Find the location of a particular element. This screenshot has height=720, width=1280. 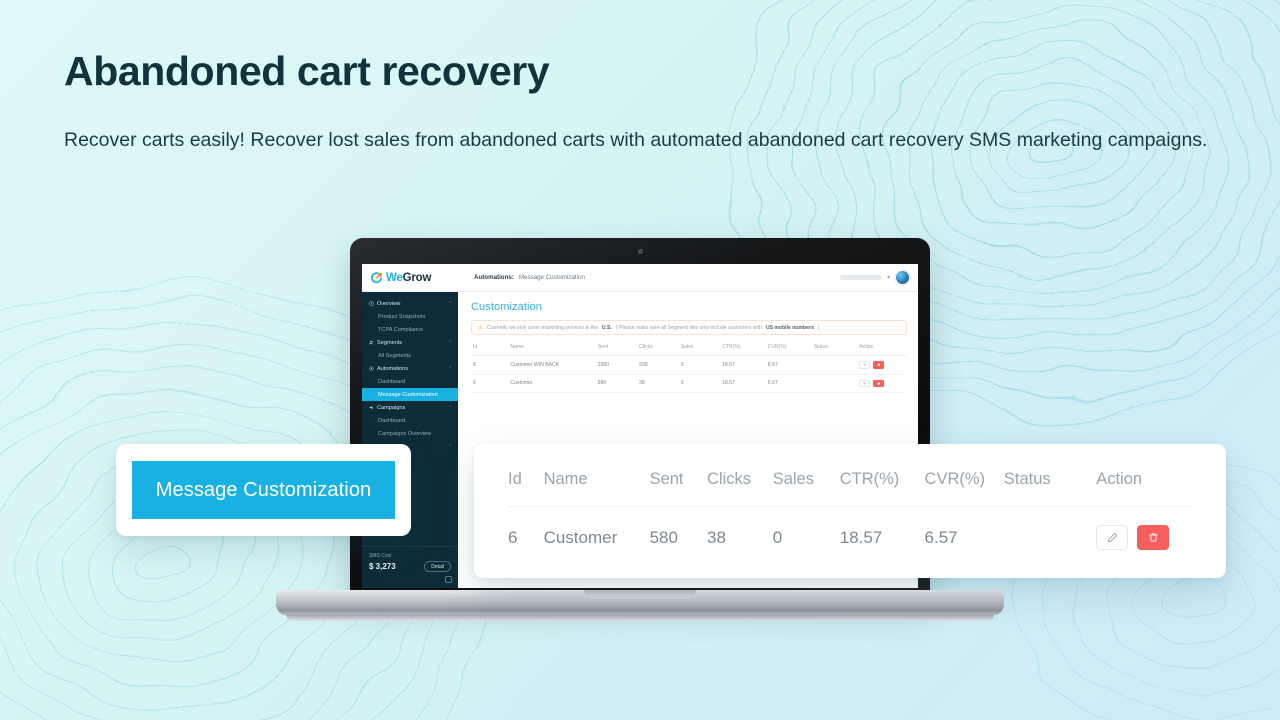

brand-logo: WeGrow is located at coordinates (416, 277).